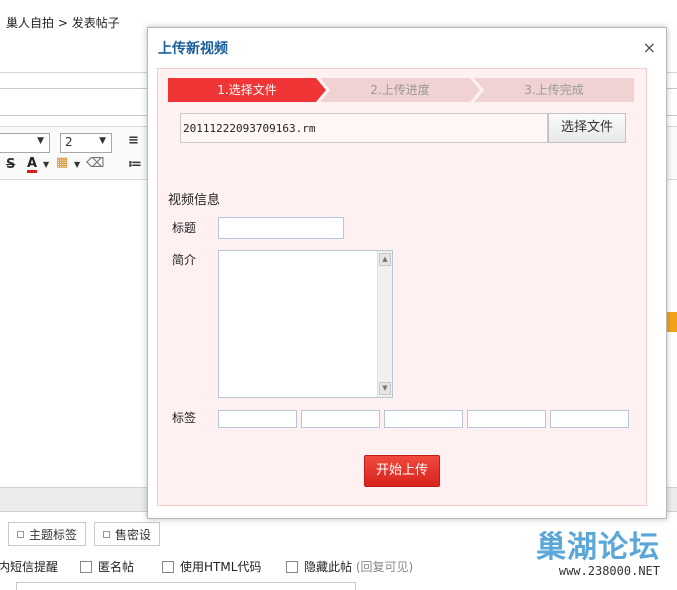 Image resolution: width=677 pixels, height=590 pixels. I want to click on watermark-logo: 巢湖论坛 www.238000.NET, so click(598, 550).